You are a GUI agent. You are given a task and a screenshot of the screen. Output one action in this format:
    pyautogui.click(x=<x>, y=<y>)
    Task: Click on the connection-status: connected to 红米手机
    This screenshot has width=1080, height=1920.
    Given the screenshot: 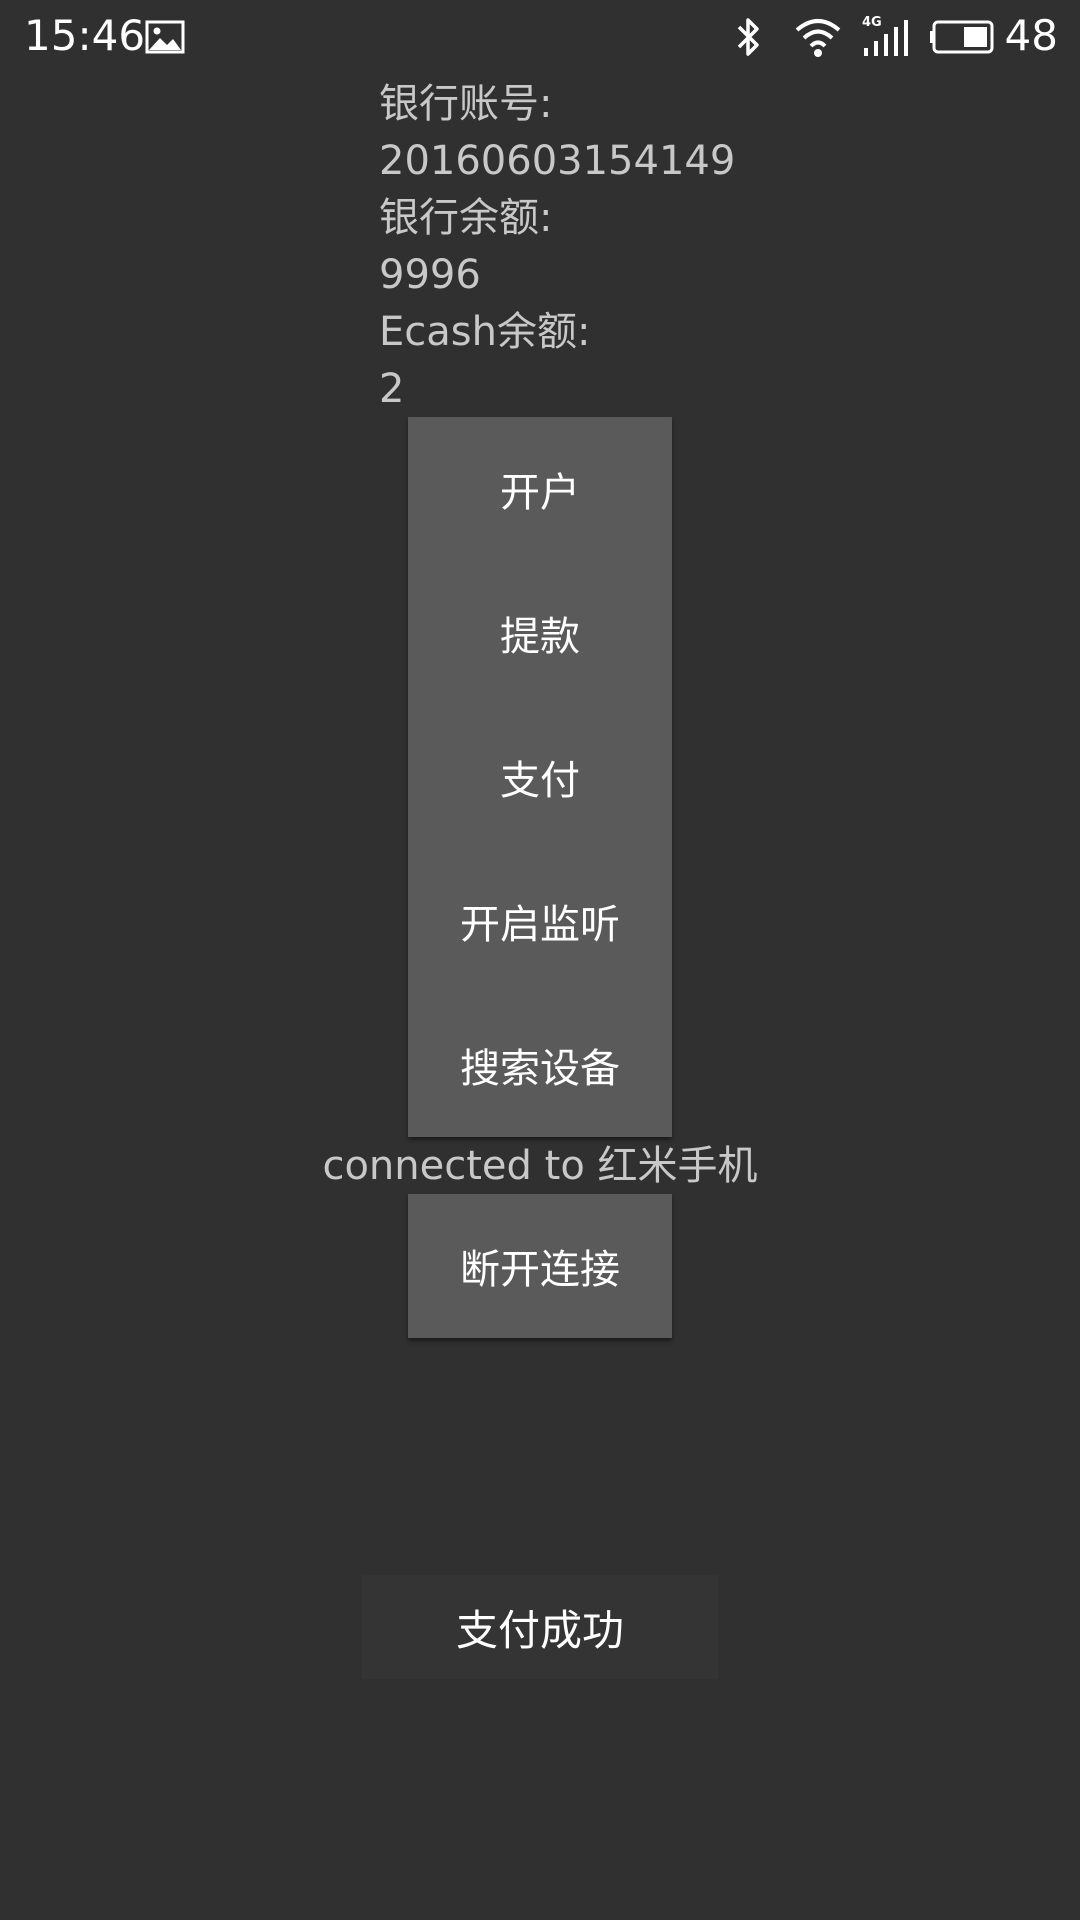 What is the action you would take?
    pyautogui.click(x=540, y=1166)
    